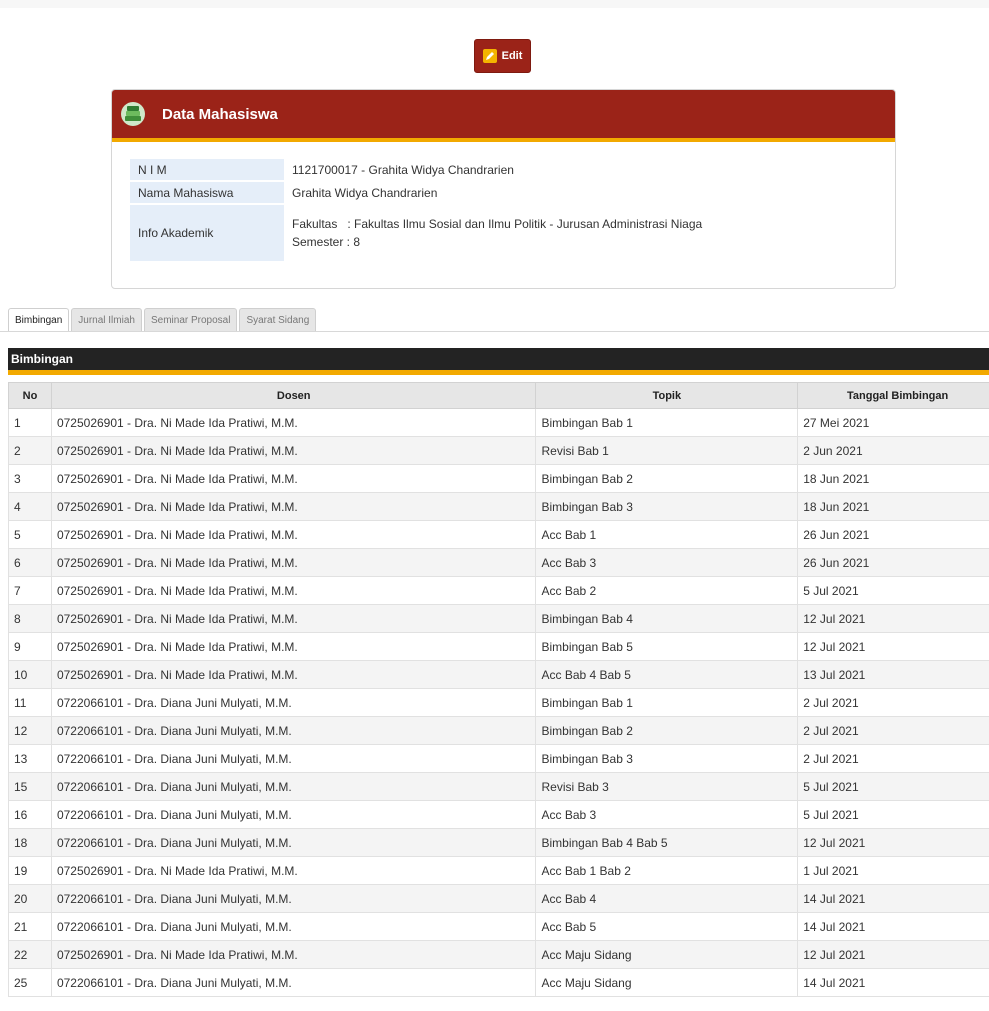 The height and width of the screenshot is (1011, 989). I want to click on cell-no: 21, so click(30, 926).